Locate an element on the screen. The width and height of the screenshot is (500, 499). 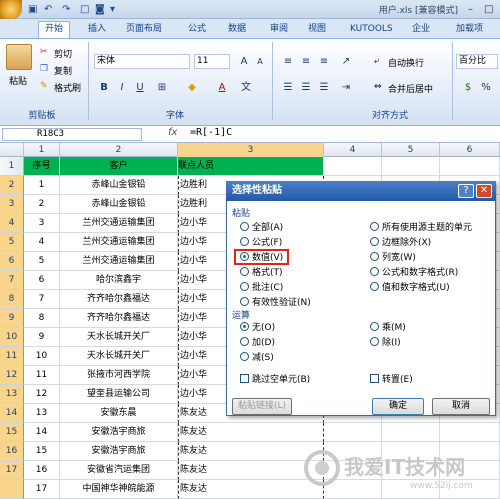
name-box: R18C3 is located at coordinates (72, 134).